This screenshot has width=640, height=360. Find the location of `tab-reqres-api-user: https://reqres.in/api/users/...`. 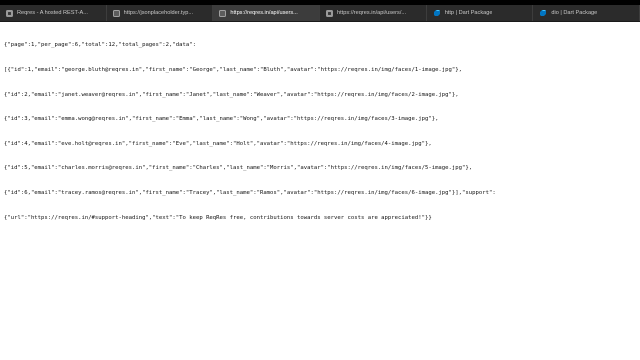

tab-reqres-api-user: https://reqres.in/api/users/... is located at coordinates (373, 13).